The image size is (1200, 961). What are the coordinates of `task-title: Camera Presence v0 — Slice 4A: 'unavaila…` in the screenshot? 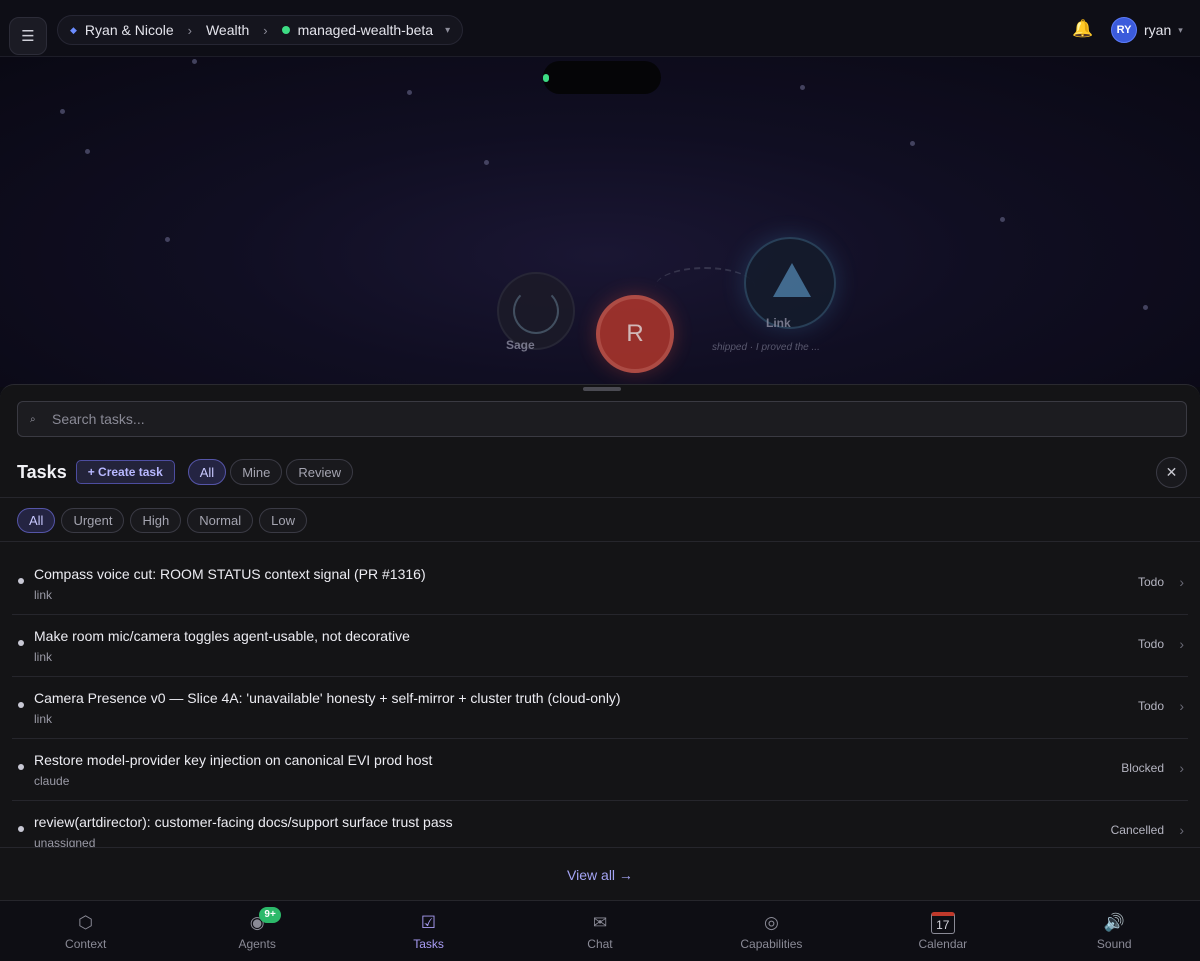 It's located at (327, 698).